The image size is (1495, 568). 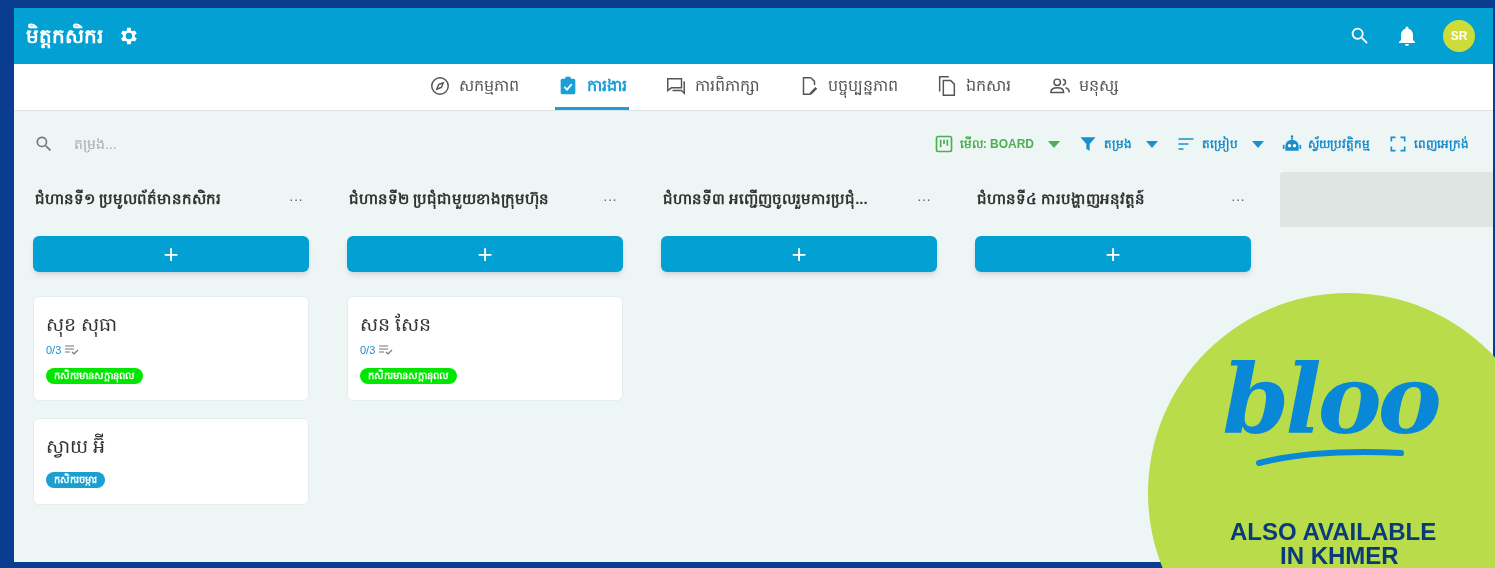 I want to click on toolbar-button: តម្រង, so click(x=1118, y=144).